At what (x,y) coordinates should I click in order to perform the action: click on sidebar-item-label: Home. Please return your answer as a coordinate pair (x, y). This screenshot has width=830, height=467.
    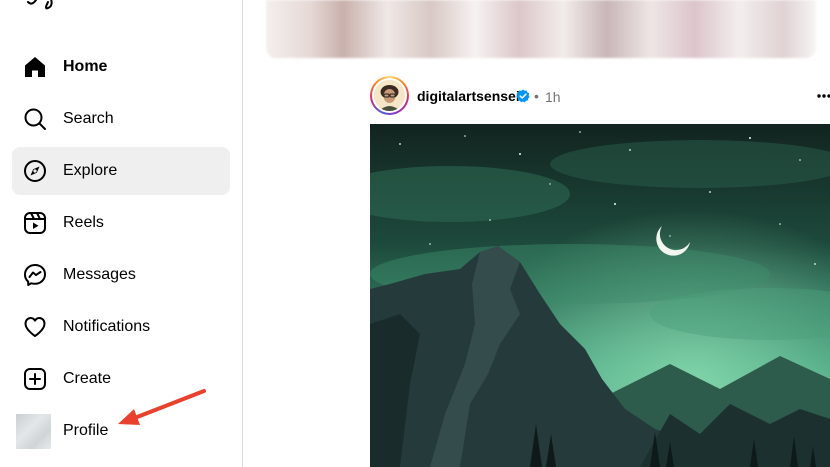
    Looking at the image, I should click on (85, 66).